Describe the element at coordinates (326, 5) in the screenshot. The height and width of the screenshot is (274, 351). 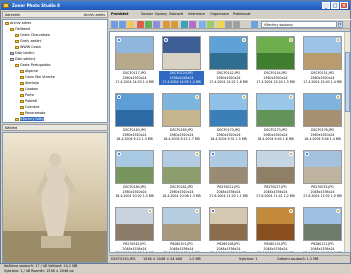
I see `minimize-button: _` at that location.